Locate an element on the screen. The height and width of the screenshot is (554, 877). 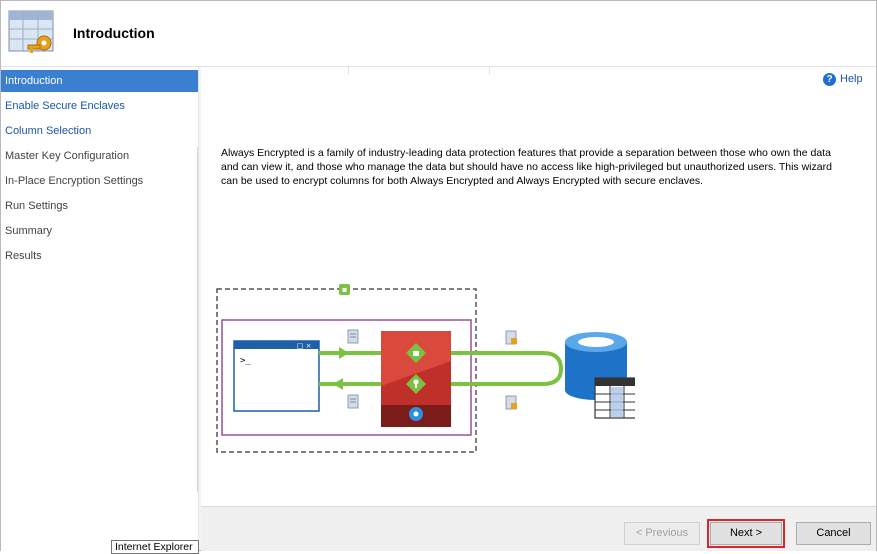
sidebar-item-in-place-encryption-settings: In-Place Encryption Settings is located at coordinates (74, 181).